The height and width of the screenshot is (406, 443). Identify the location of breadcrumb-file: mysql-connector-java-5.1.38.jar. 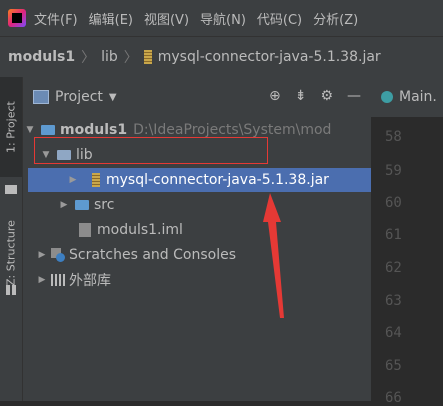
(269, 57).